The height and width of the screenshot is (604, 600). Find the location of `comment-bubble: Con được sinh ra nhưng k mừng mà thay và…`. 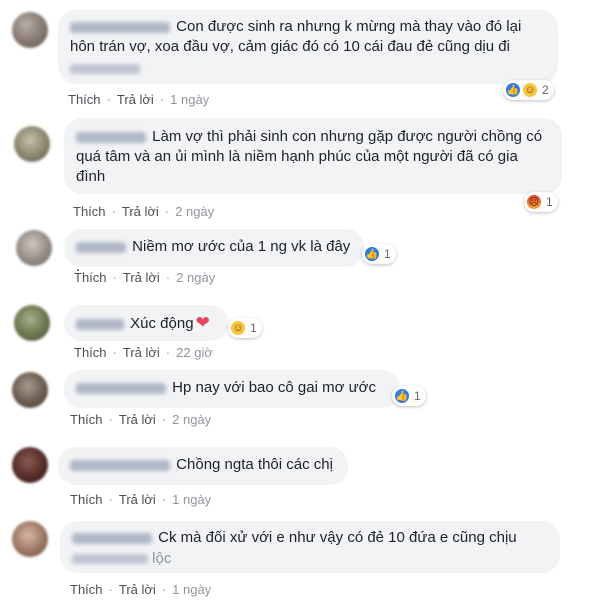

comment-bubble: Con được sinh ra nhưng k mừng mà thay và… is located at coordinates (308, 47).